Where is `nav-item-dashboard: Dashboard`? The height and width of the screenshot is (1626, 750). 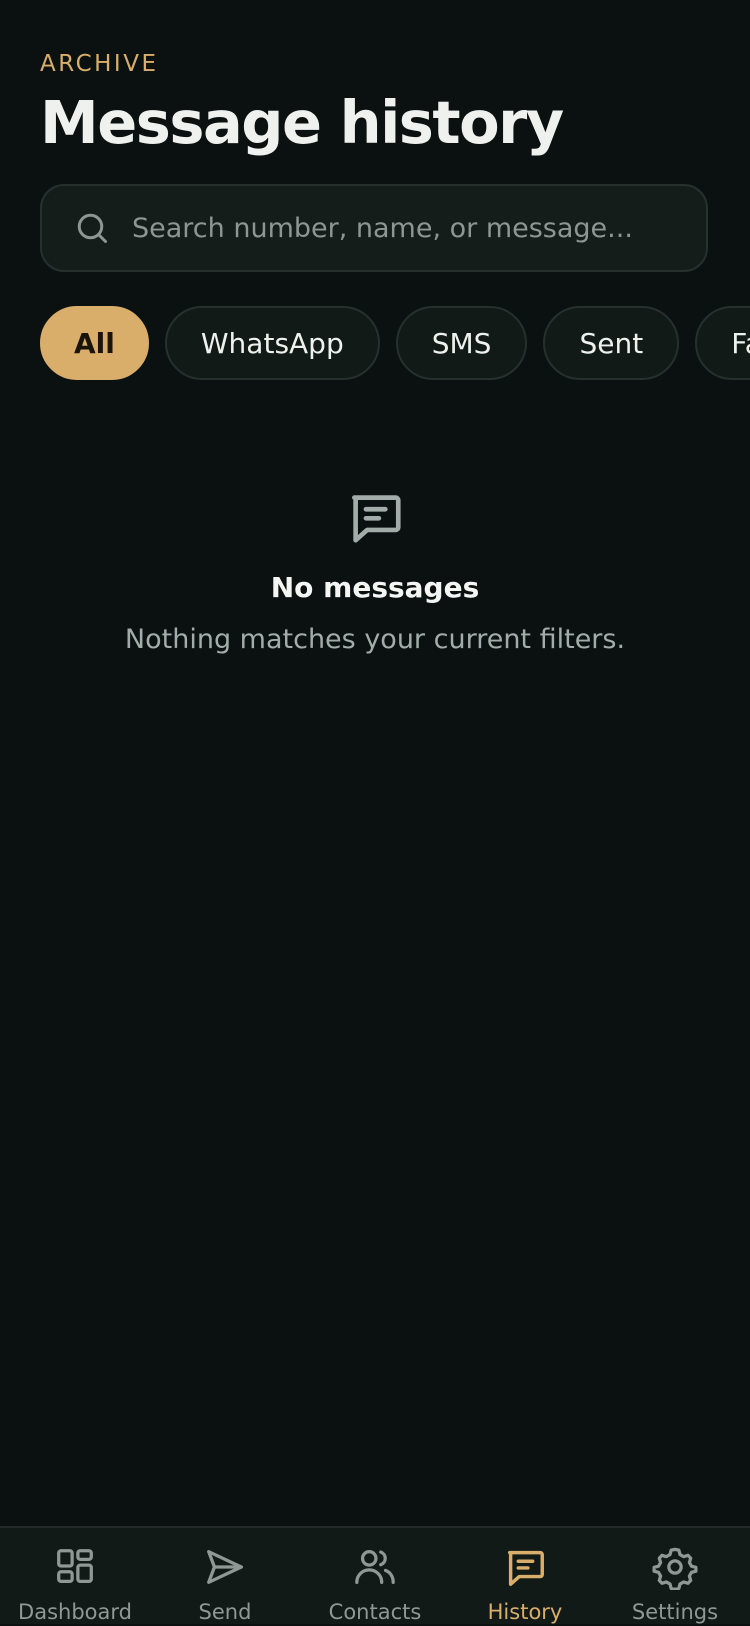
nav-item-dashboard: Dashboard is located at coordinates (75, 1576).